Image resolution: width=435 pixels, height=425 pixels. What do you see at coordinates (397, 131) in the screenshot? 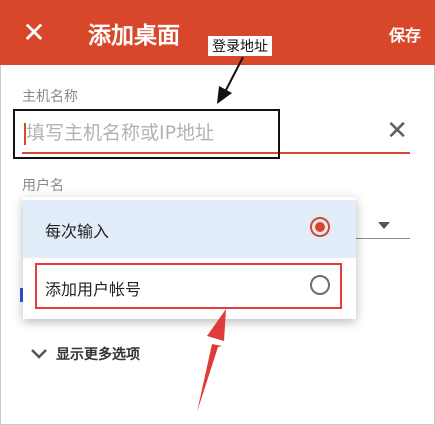
I see `clear-icon: ✕` at bounding box center [397, 131].